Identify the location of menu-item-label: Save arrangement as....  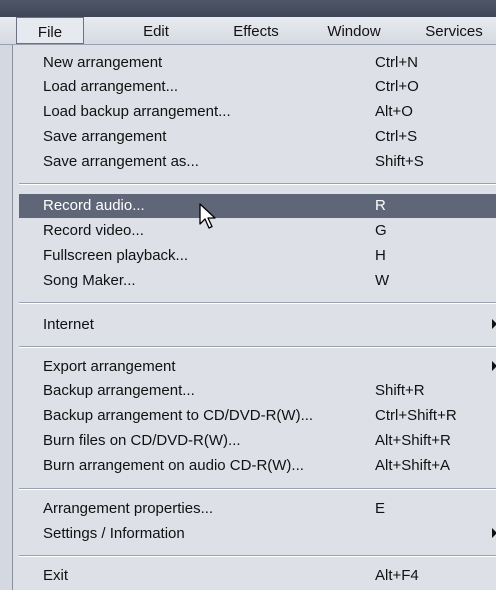
(121, 161).